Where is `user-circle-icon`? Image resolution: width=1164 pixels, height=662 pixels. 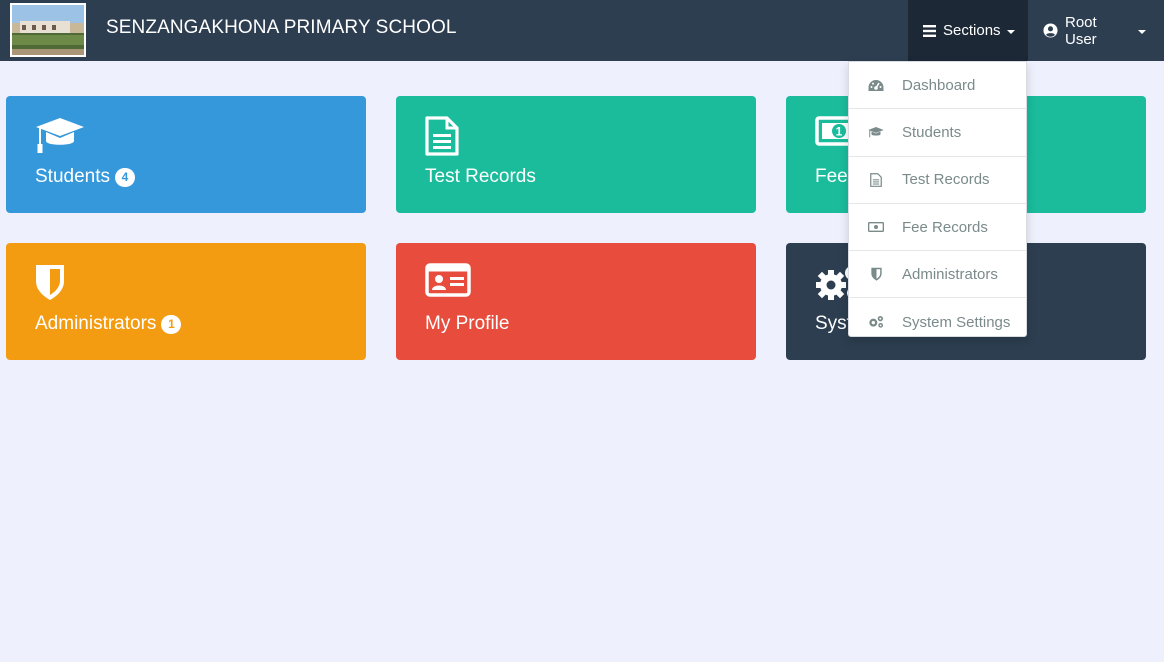 user-circle-icon is located at coordinates (1050, 30).